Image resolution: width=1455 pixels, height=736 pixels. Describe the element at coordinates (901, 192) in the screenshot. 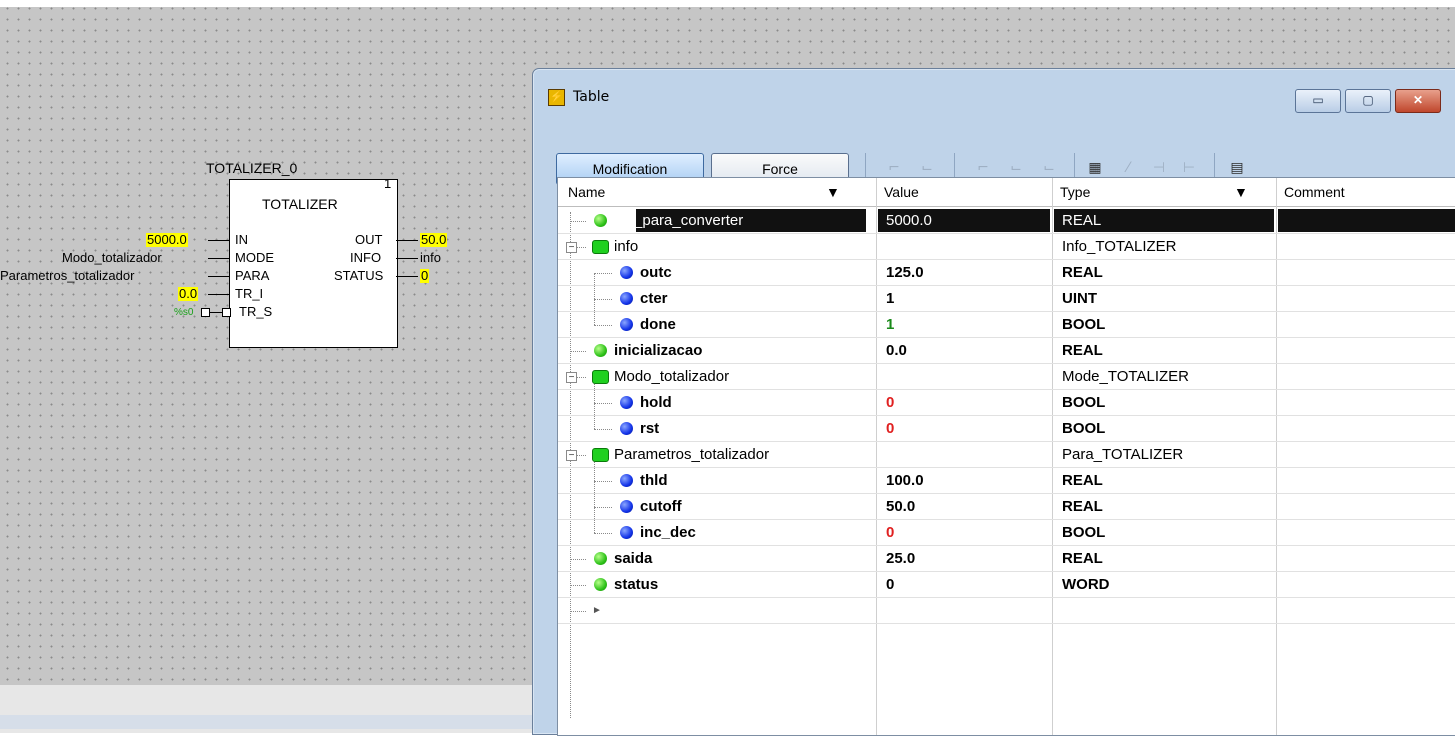

I see `column-header-value: Value` at that location.